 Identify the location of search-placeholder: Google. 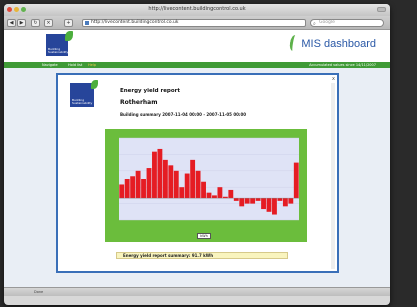
(327, 22).